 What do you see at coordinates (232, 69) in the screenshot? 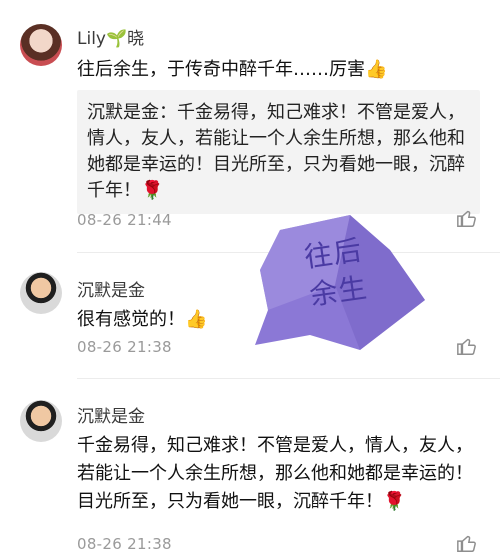
I see `comment-text: 往后余生，于传奇中醉千年……厉害👍` at bounding box center [232, 69].